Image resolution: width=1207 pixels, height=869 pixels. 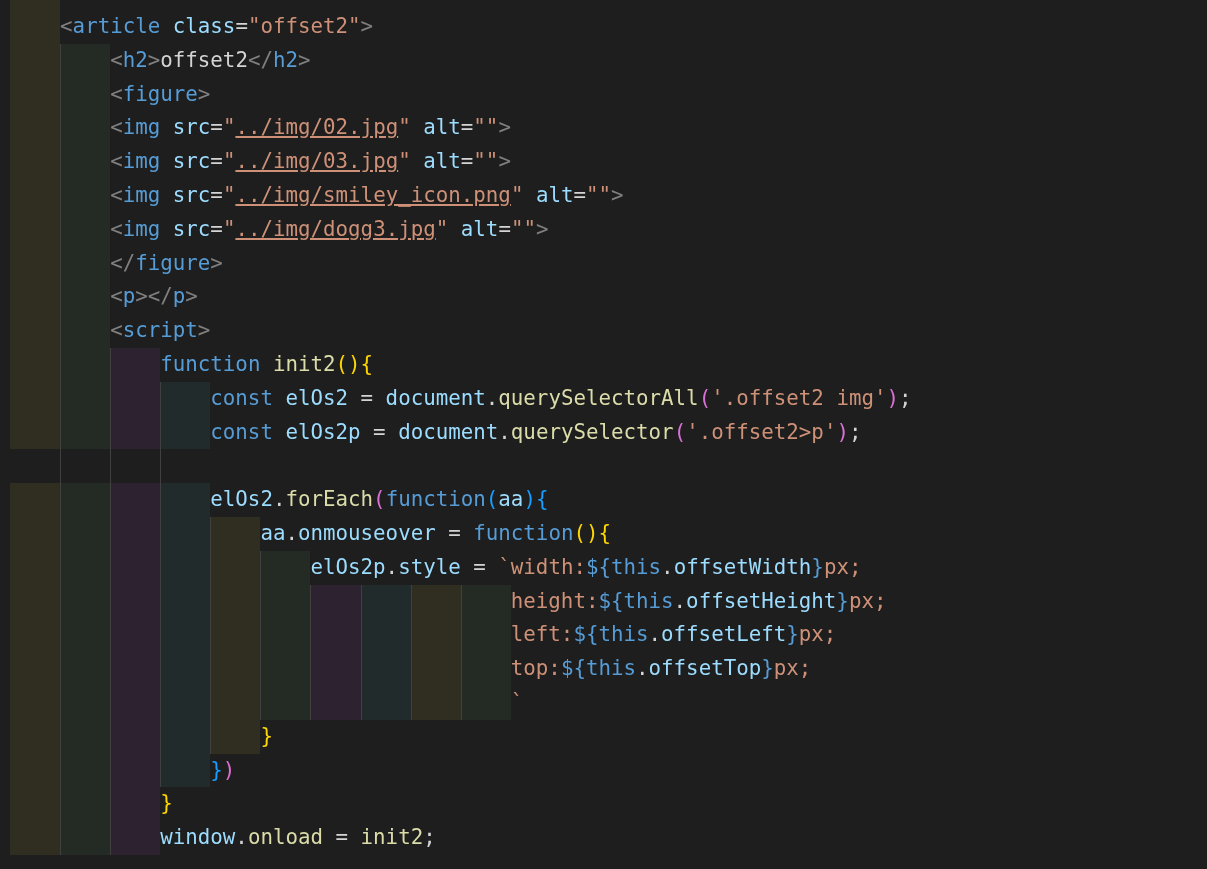 I want to click on code-line: </figure>, so click(x=166, y=263).